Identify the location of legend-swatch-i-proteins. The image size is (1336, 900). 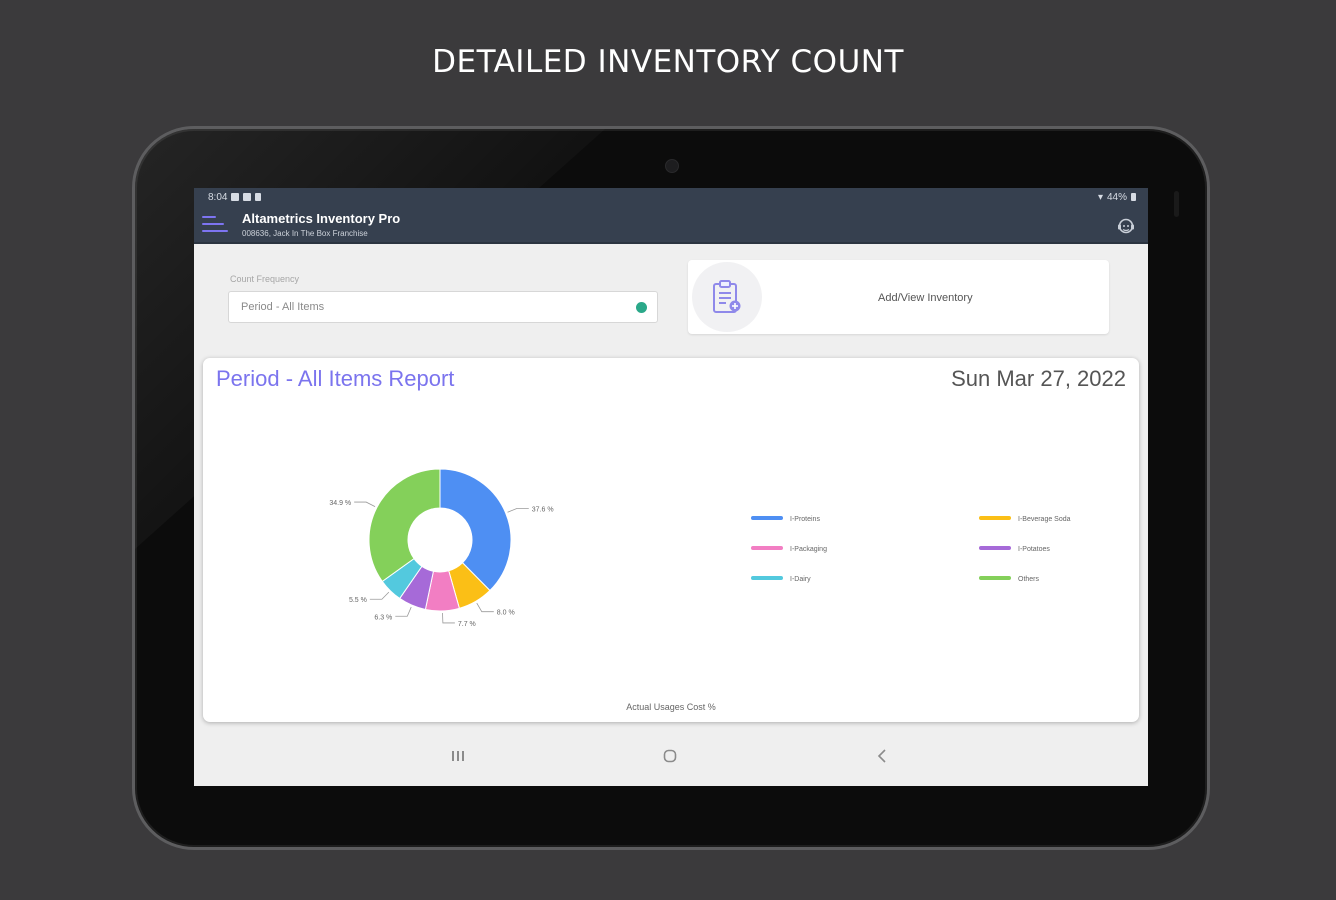
(767, 518).